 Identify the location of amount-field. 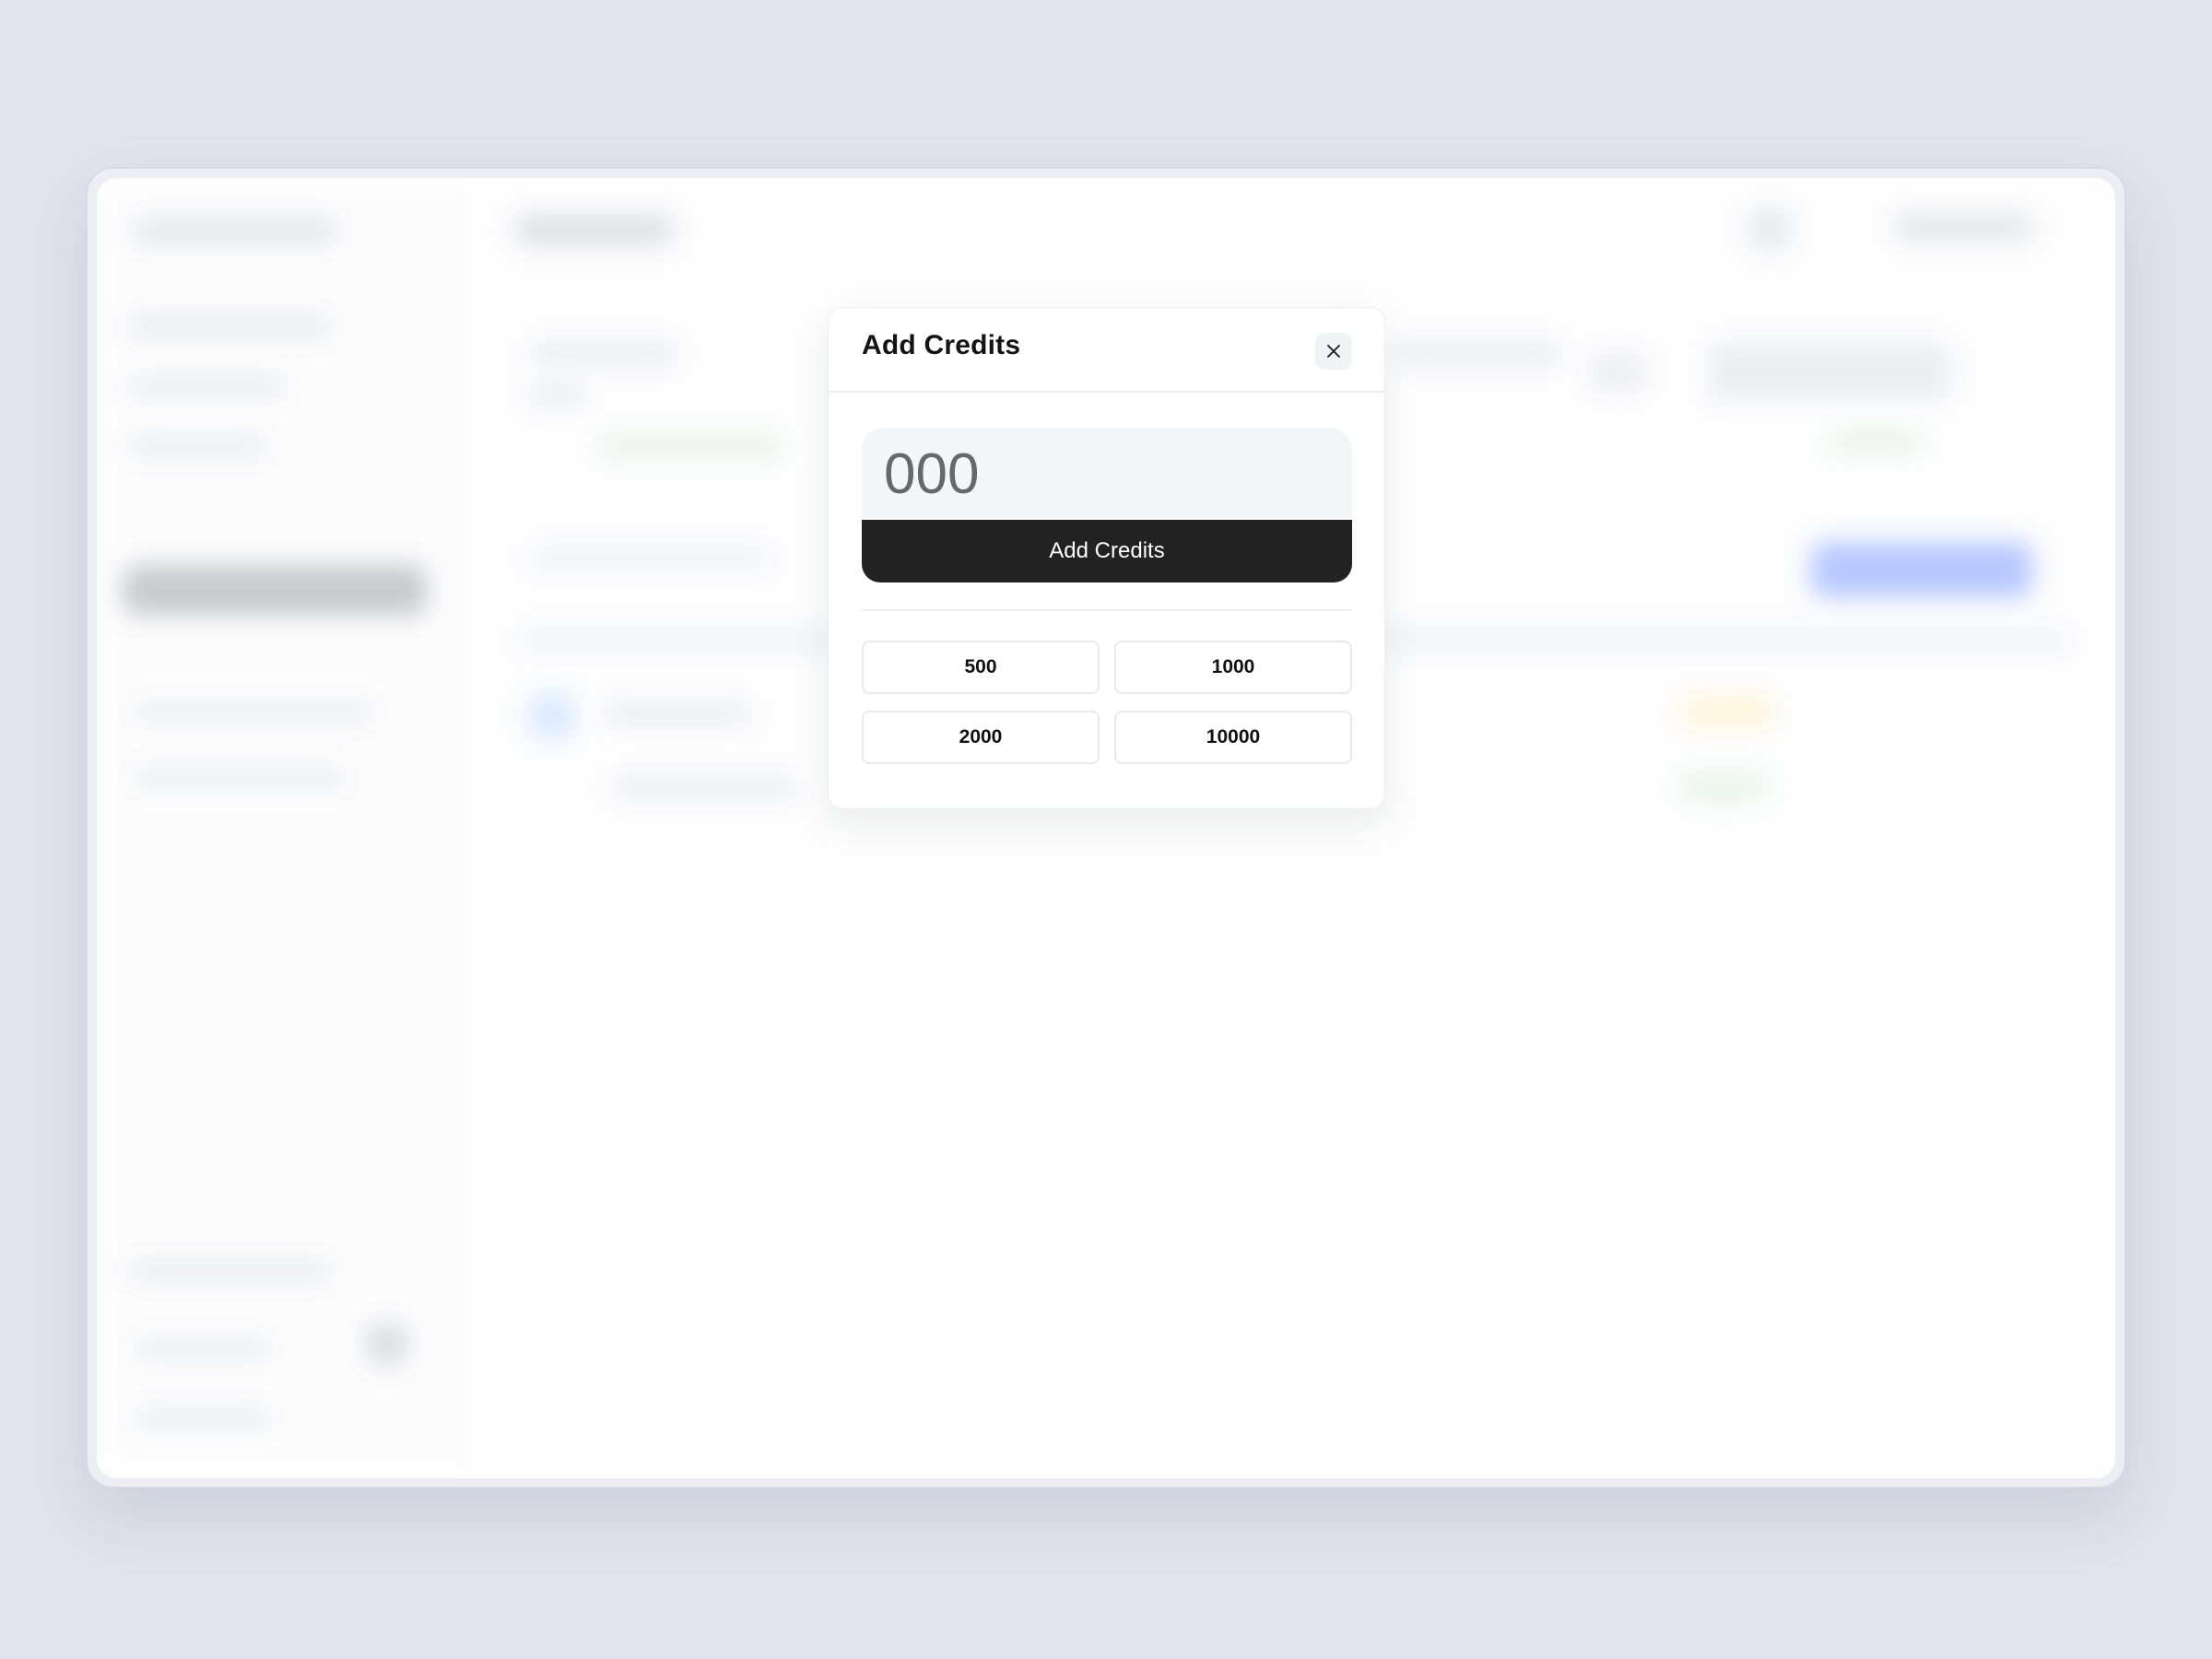
(1107, 474).